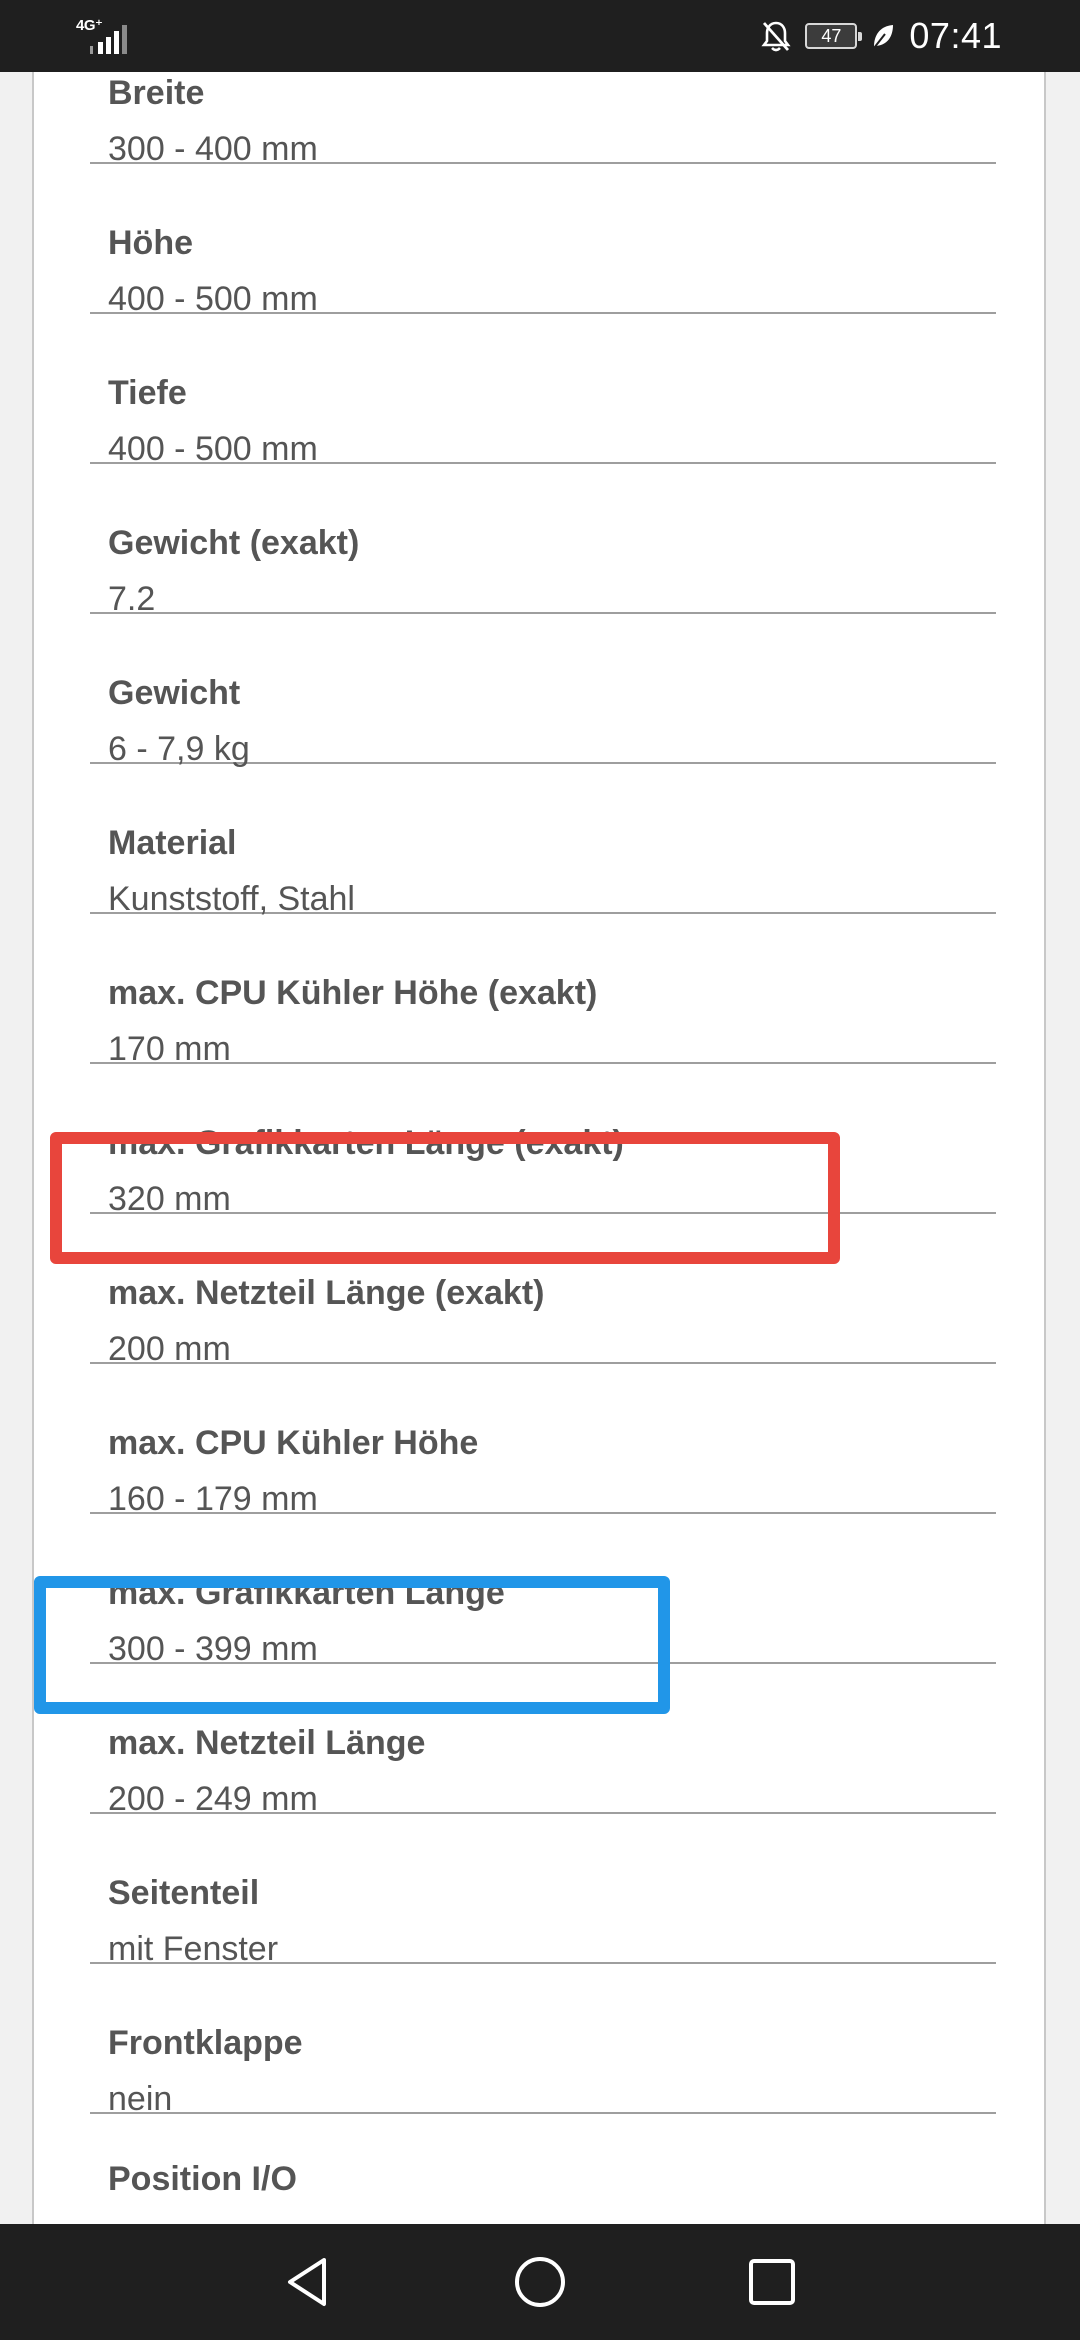 The image size is (1080, 2340). I want to click on spec-row: Tiefe 400 - 500 mm, so click(543, 391).